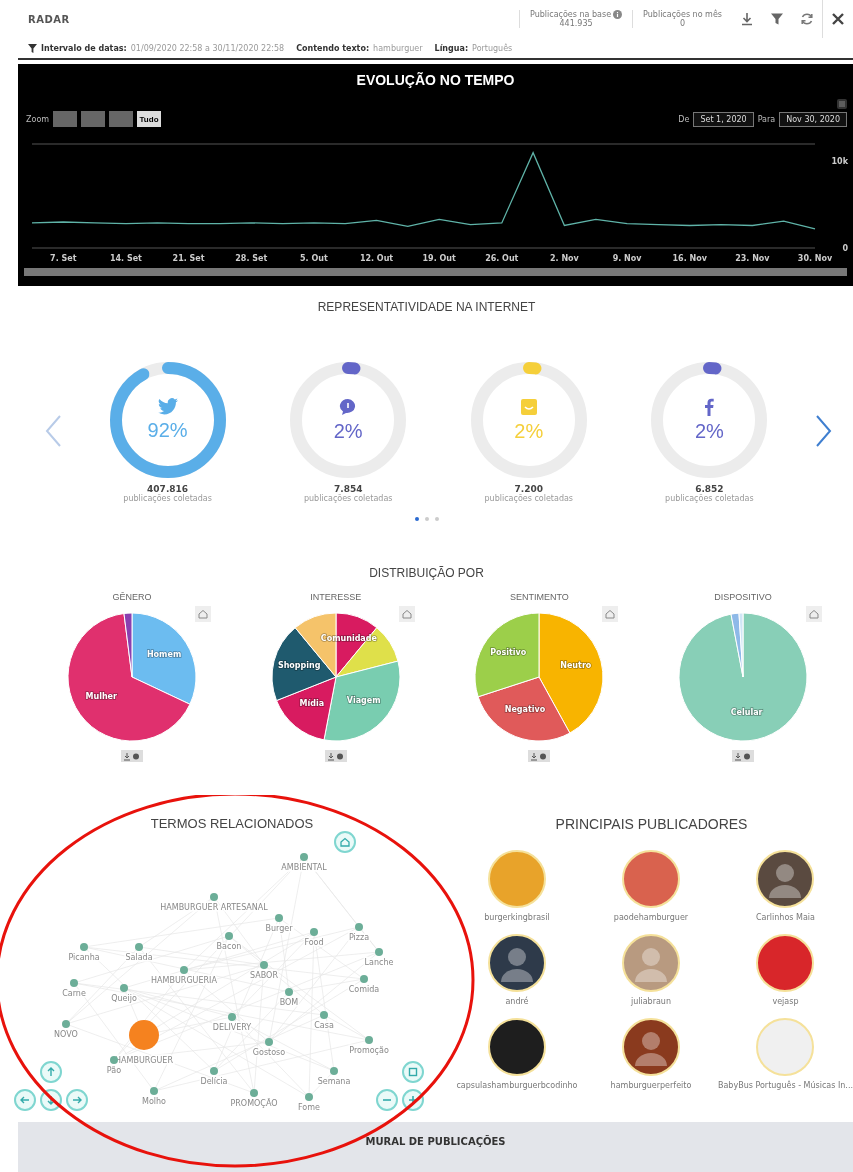 This screenshot has height=1172, width=853. What do you see at coordinates (63, 258) in the screenshot?
I see `x-tick-label: 7. Set` at bounding box center [63, 258].